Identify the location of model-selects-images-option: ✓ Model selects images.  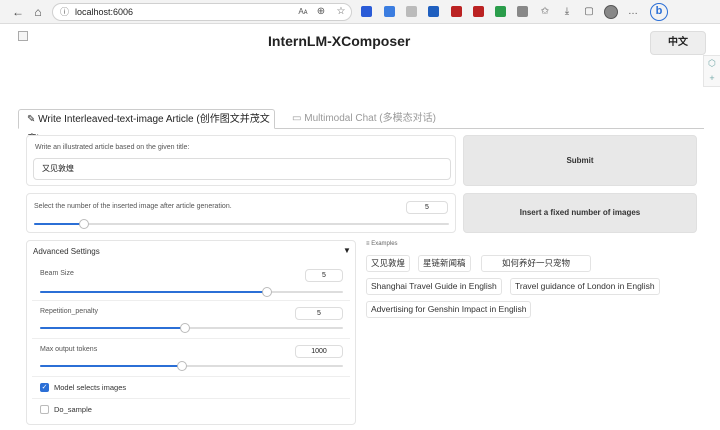
(191, 388).